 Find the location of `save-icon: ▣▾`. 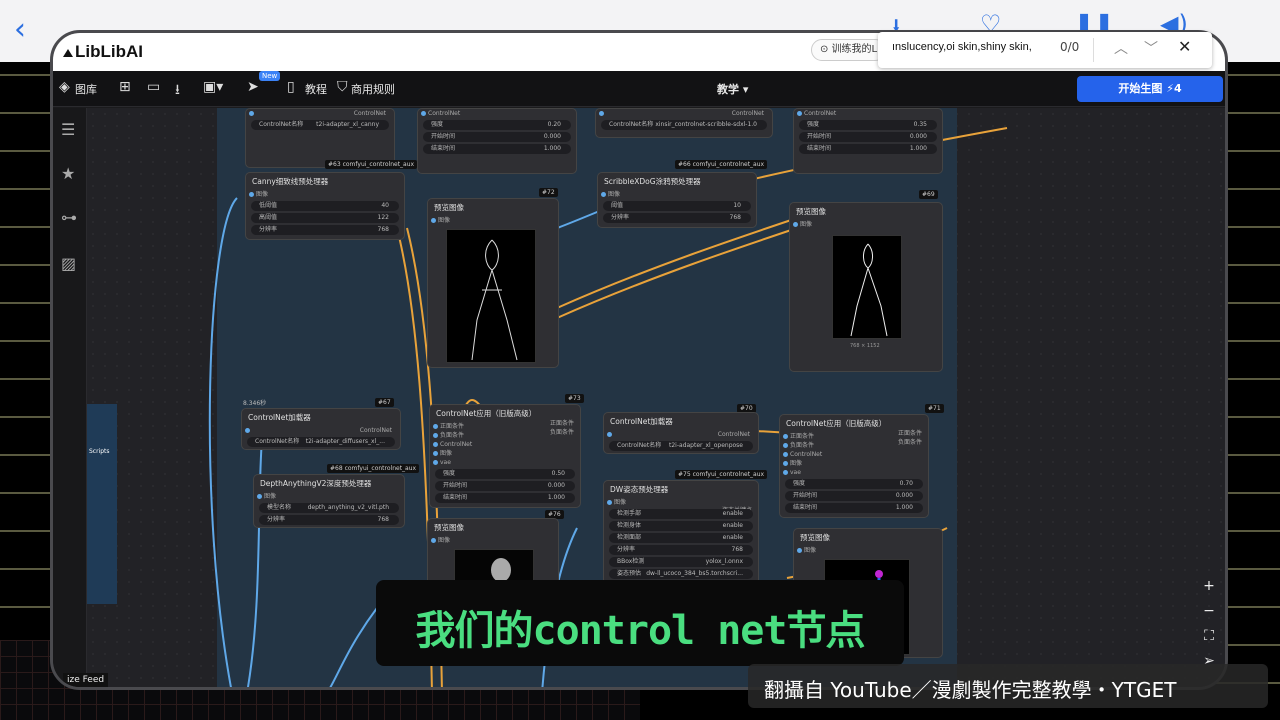

save-icon: ▣▾ is located at coordinates (213, 87).